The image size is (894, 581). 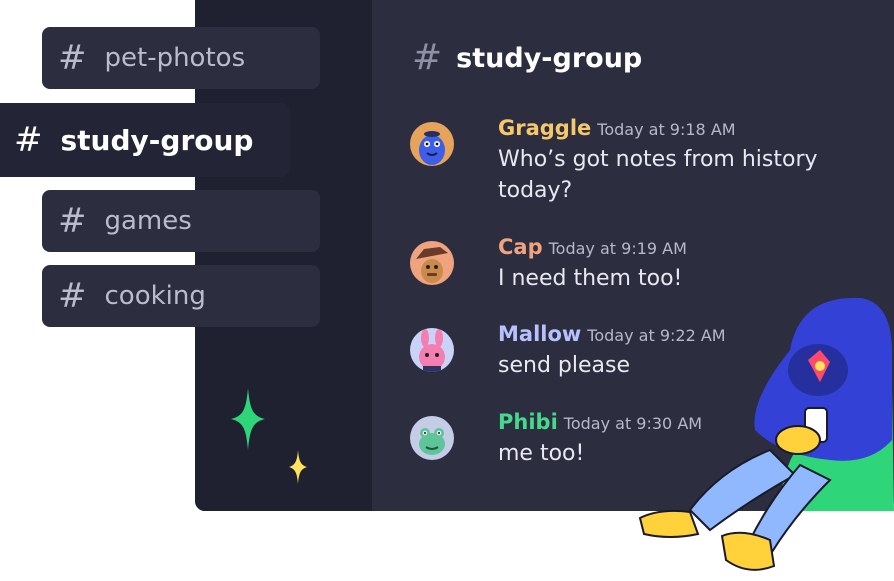 I want to click on channel-item-games: # games, so click(x=181, y=221).